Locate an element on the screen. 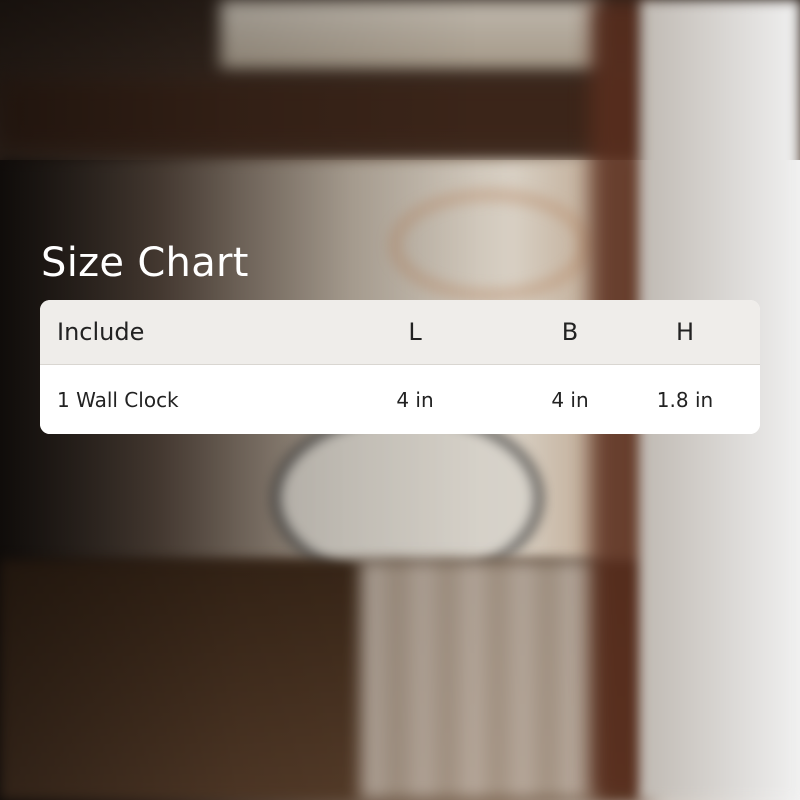  header-include: Include is located at coordinates (101, 332).